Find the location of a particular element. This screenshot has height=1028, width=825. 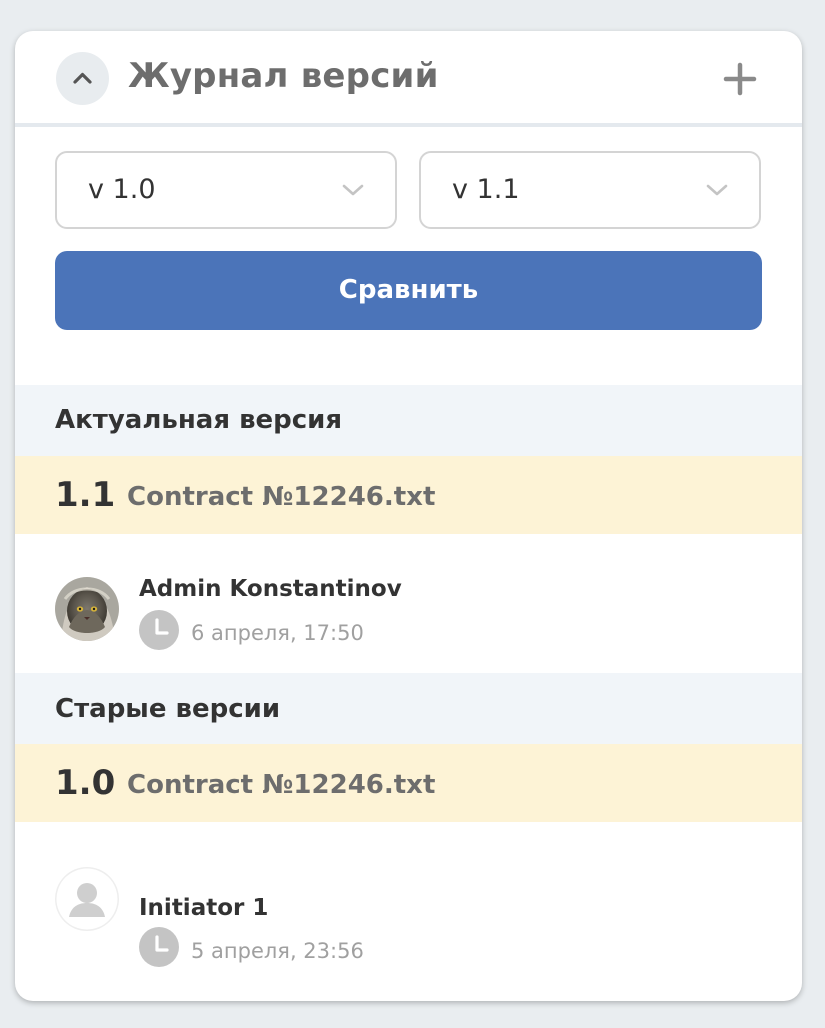

version-row: 1.1 Contract №12246.txt is located at coordinates (408, 495).